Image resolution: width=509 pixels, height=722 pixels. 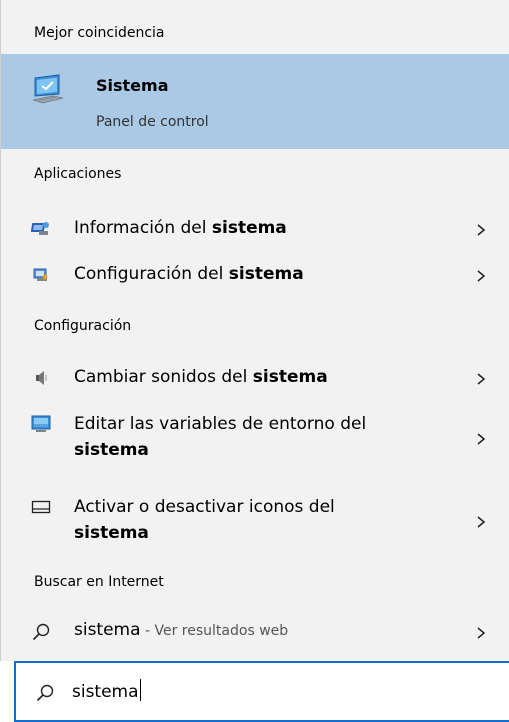 What do you see at coordinates (143, 228) in the screenshot?
I see `app-item-label: Información del` at bounding box center [143, 228].